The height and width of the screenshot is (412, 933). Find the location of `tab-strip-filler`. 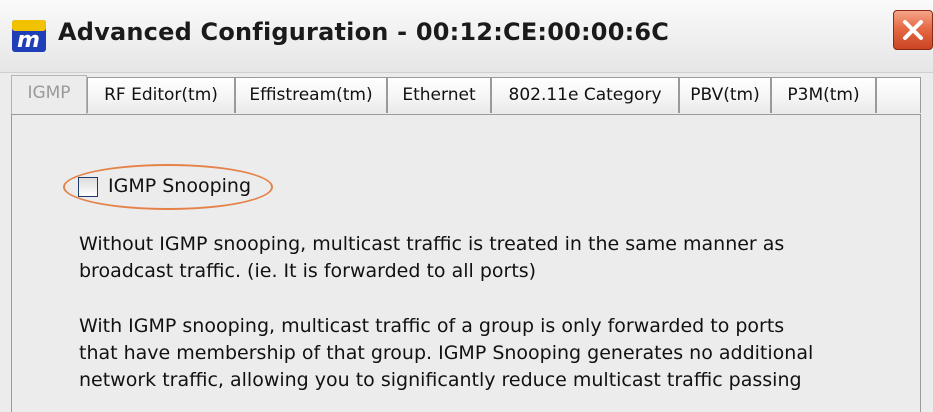

tab-strip-filler is located at coordinates (898, 95).